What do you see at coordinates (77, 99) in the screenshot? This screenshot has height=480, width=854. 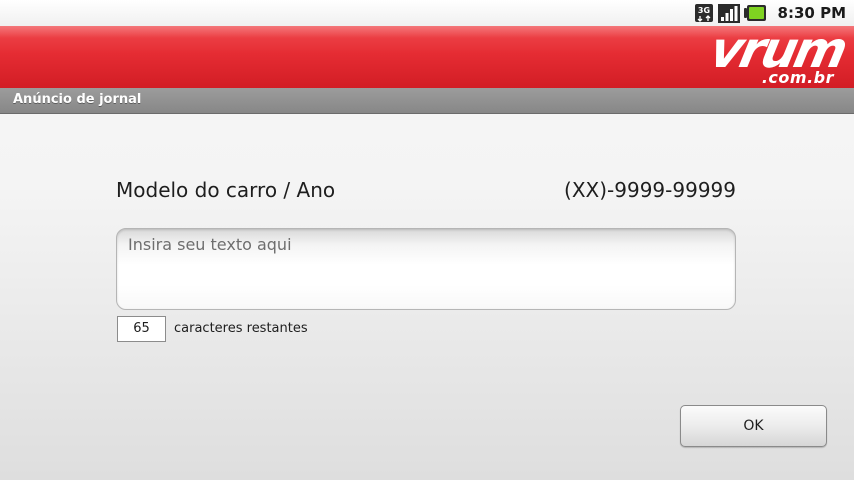 I see `page-title: Anúncio de jornal` at bounding box center [77, 99].